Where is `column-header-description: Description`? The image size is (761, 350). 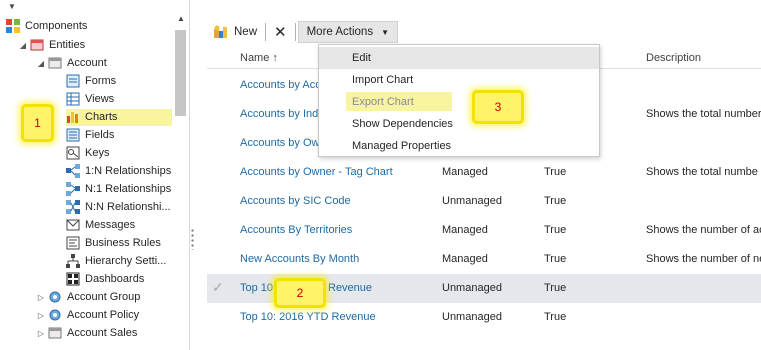 column-header-description: Description is located at coordinates (673, 58).